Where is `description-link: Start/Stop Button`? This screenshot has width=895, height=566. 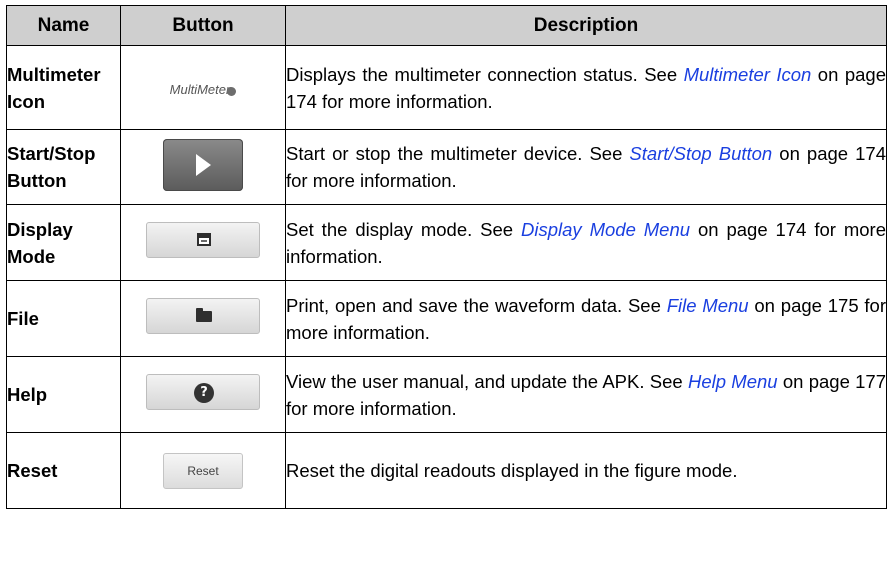 description-link: Start/Stop Button is located at coordinates (700, 153).